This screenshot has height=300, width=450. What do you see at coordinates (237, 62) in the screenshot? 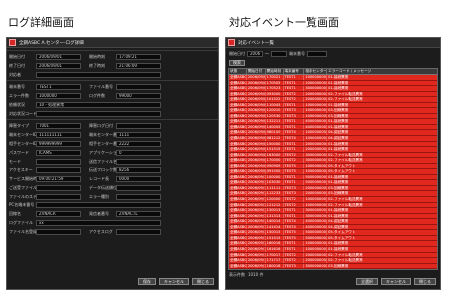
I see `search-button: 検索` at bounding box center [237, 62].